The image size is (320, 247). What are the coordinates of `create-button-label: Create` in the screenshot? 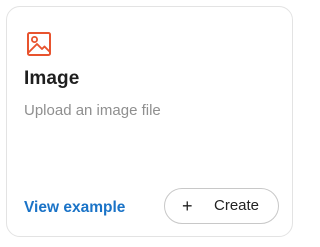 It's located at (237, 205).